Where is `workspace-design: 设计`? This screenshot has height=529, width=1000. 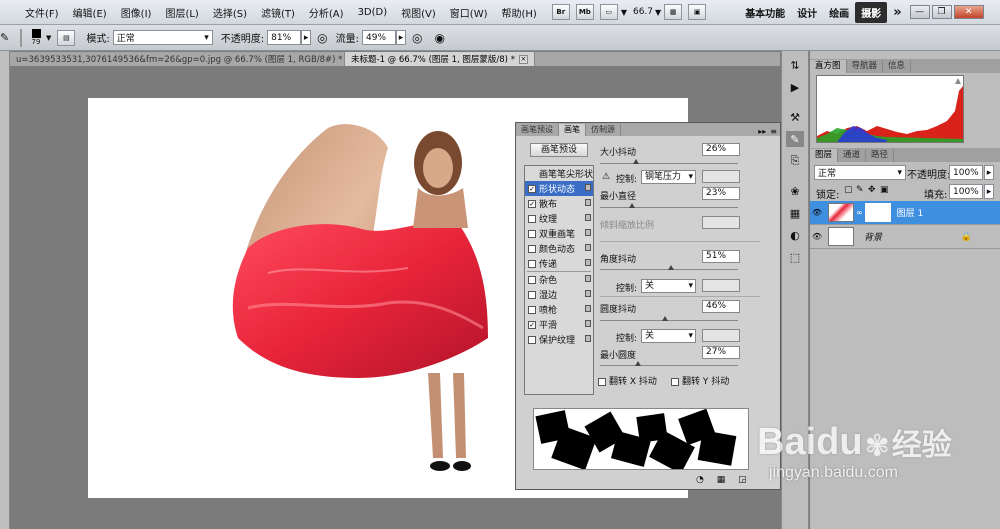
workspace-design: 设计 is located at coordinates (807, 12).